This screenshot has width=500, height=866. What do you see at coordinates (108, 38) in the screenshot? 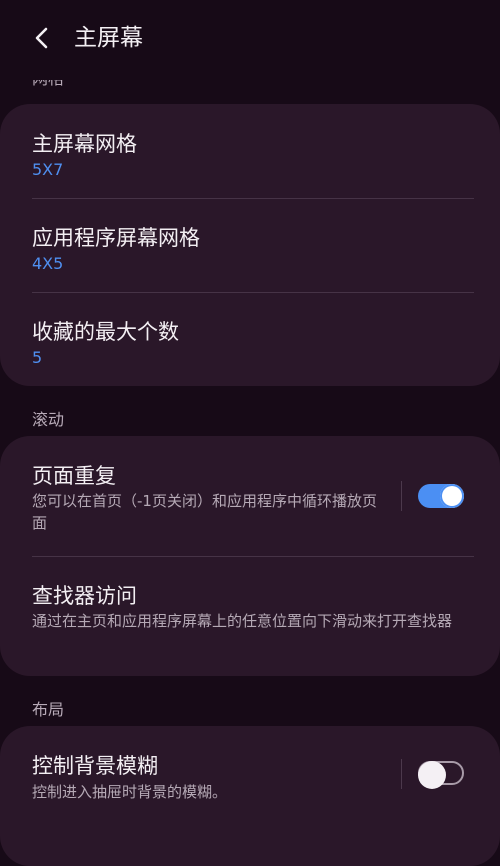
I see `page-title: 主屏幕` at bounding box center [108, 38].